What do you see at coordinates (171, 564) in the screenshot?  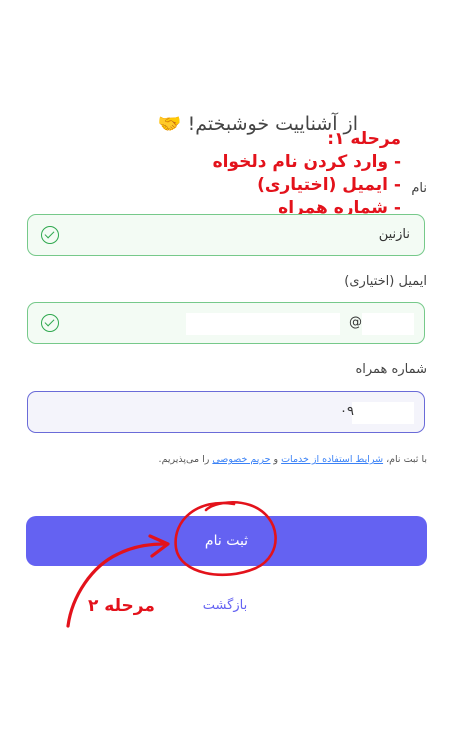 I see `annotation-overlay` at bounding box center [171, 564].